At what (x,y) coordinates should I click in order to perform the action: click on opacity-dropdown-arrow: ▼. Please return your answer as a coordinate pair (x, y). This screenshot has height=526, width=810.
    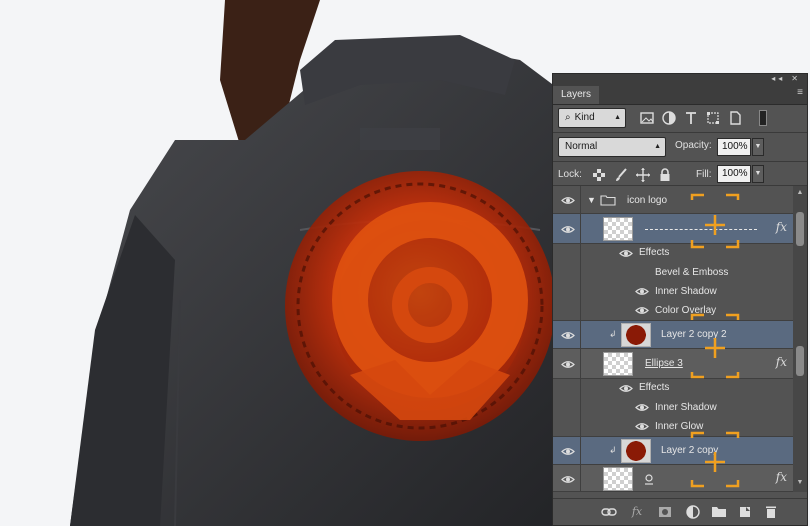
    Looking at the image, I should click on (758, 147).